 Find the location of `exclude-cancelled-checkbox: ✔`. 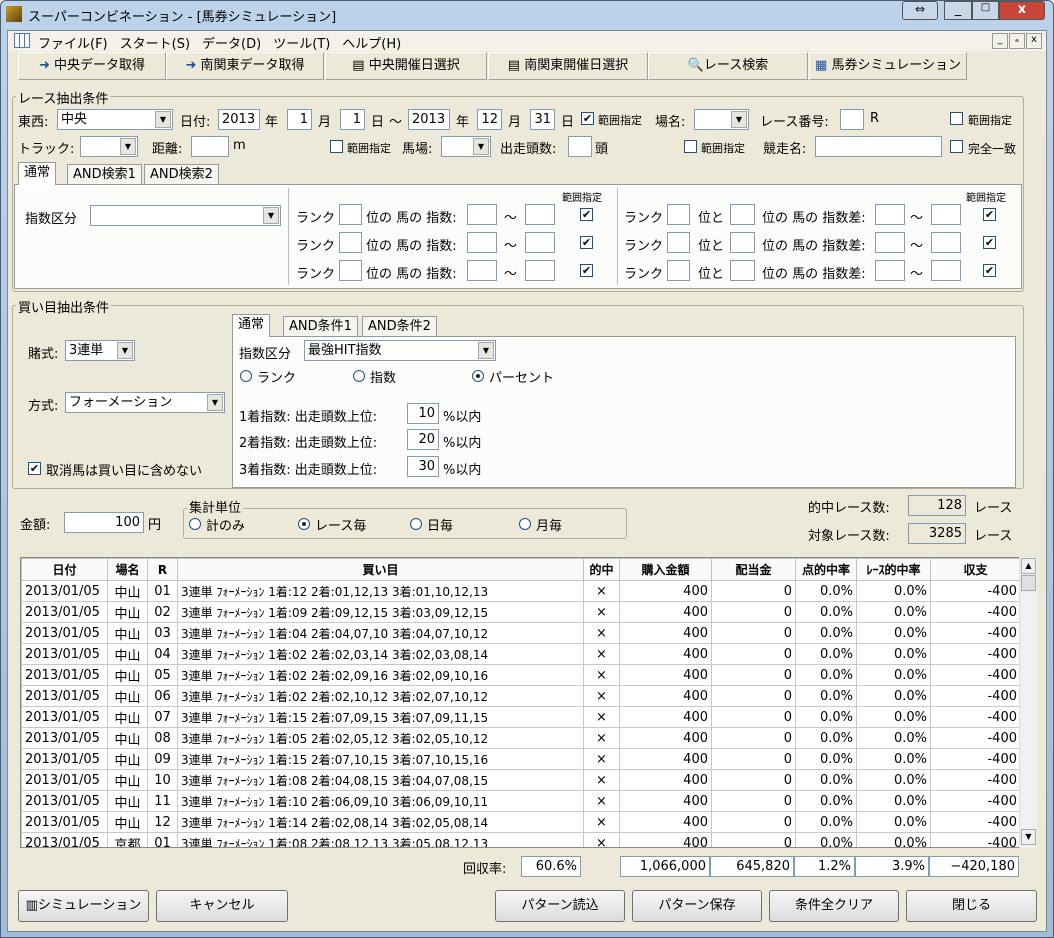

exclude-cancelled-checkbox: ✔ is located at coordinates (34, 468).